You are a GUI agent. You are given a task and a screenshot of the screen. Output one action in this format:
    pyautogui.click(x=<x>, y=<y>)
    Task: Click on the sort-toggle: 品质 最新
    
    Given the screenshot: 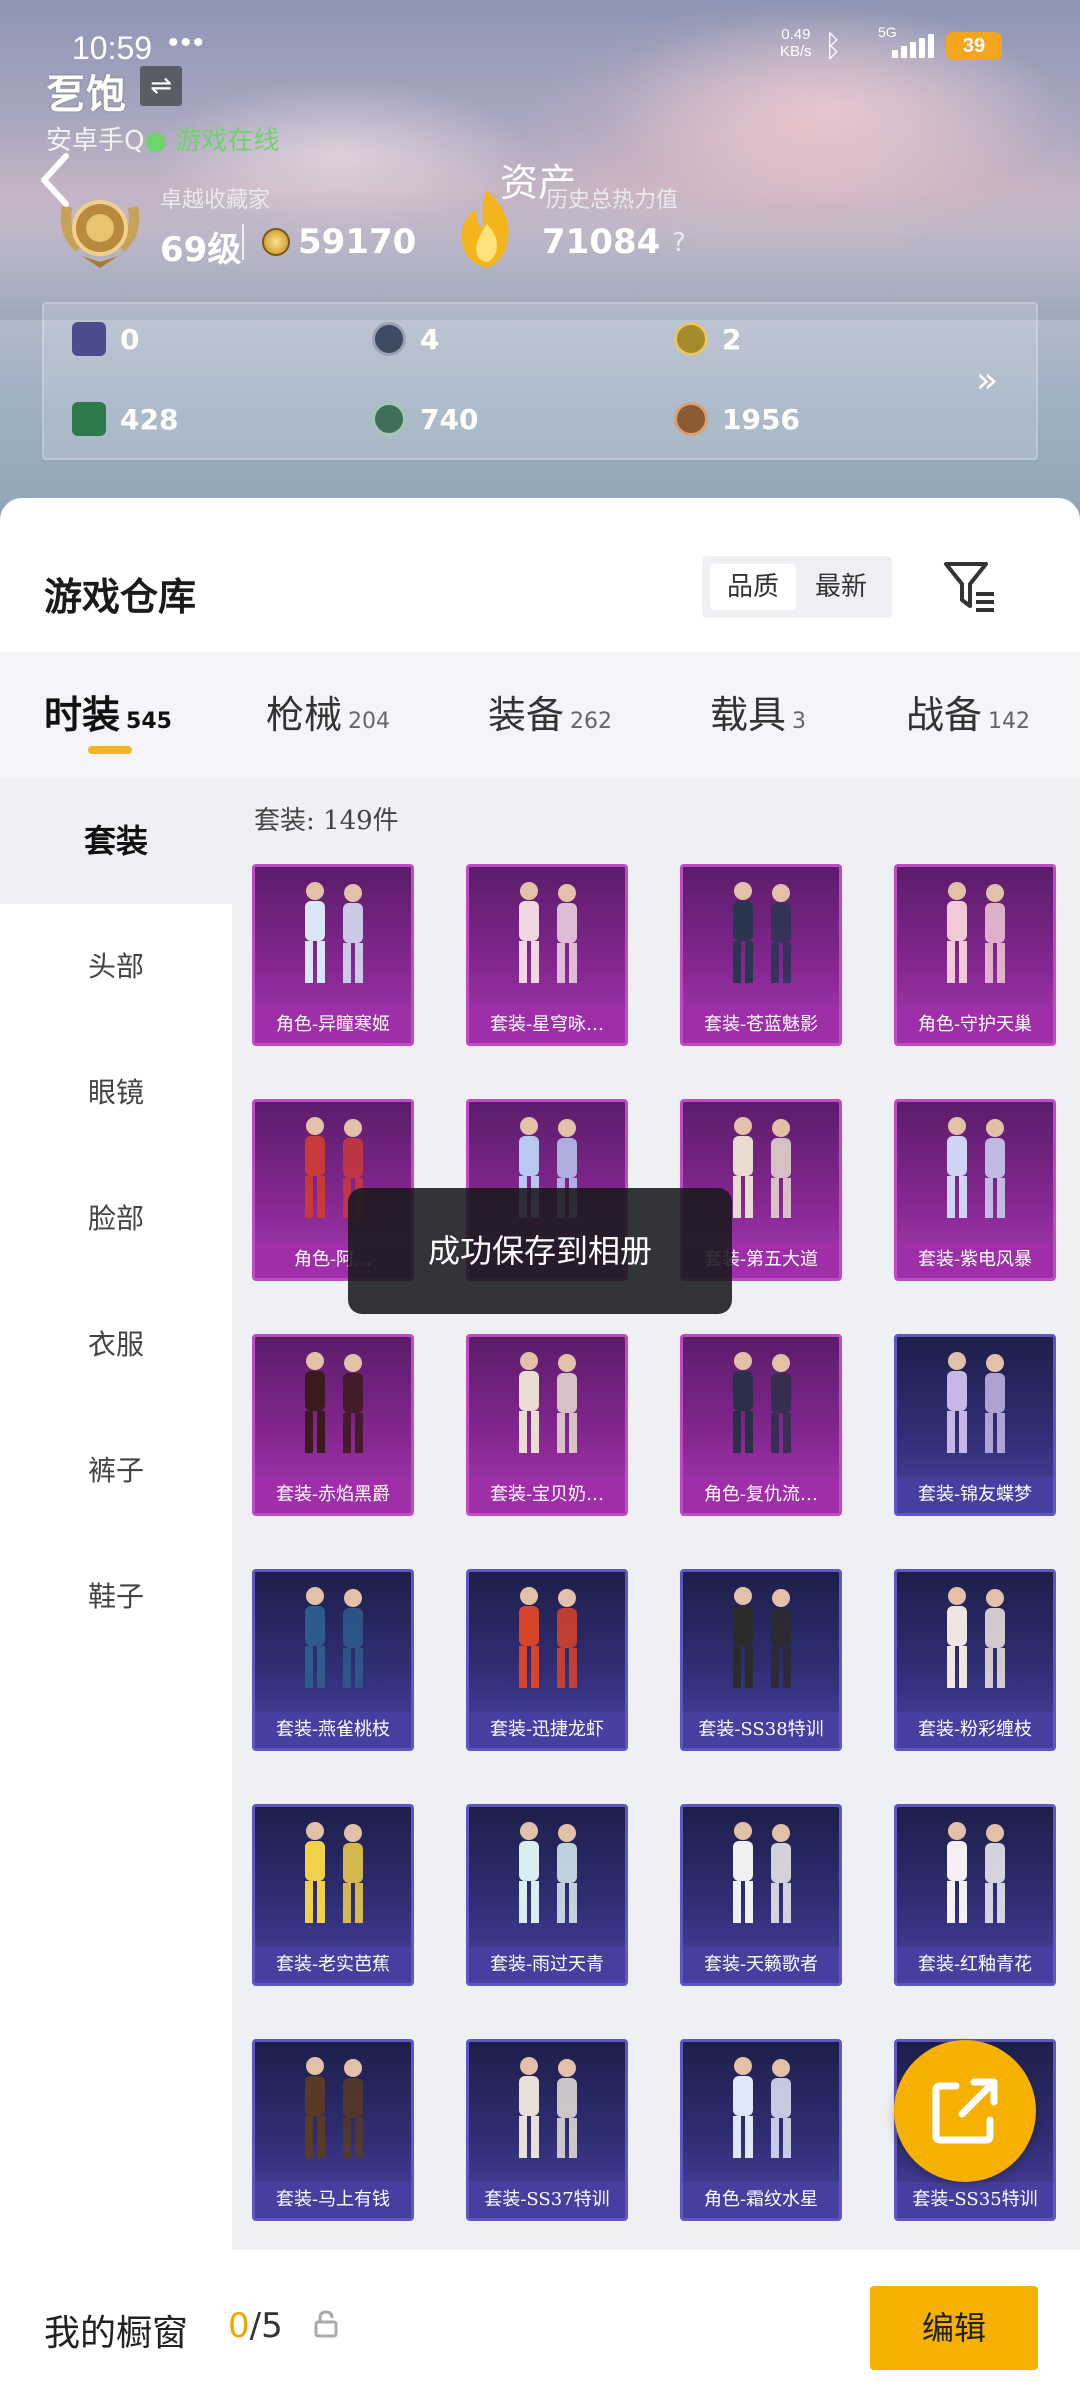 What is the action you would take?
    pyautogui.click(x=797, y=587)
    